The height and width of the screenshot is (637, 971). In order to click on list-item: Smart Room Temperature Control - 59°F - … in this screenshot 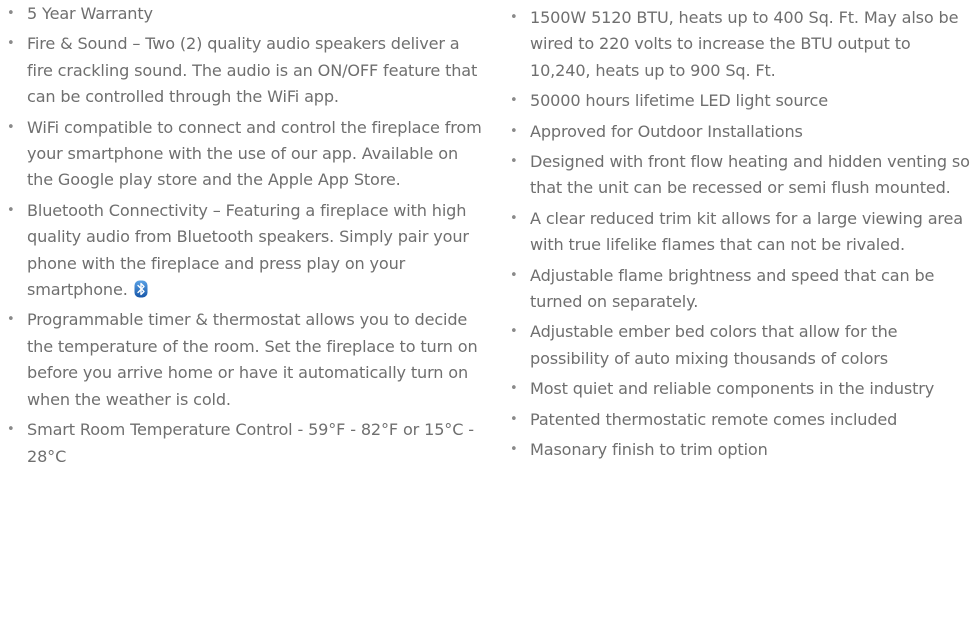, I will do `click(243, 443)`.